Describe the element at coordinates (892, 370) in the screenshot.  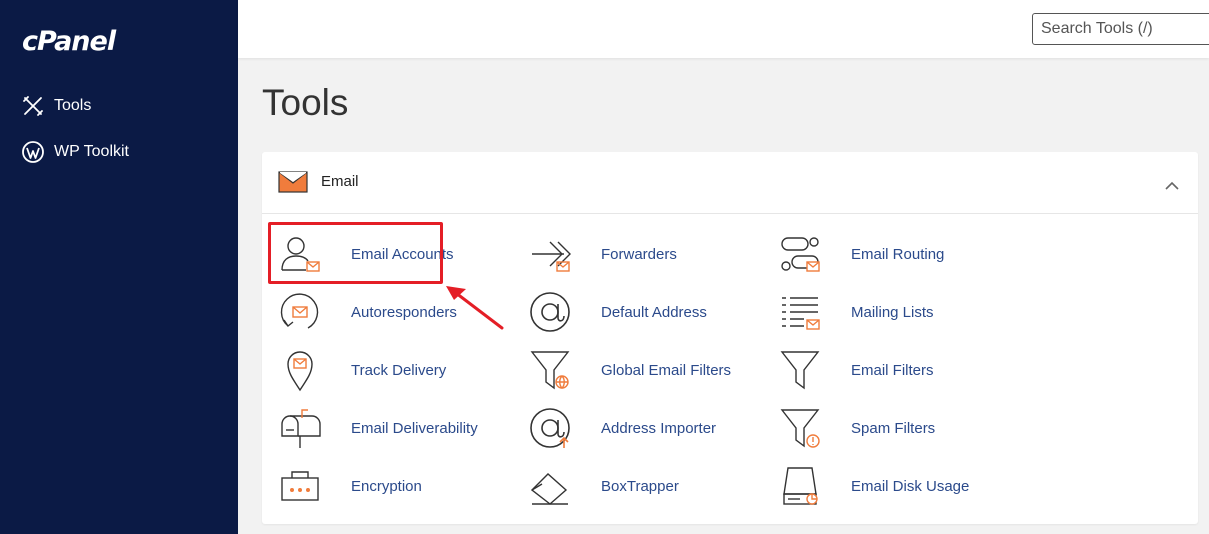
I see `tool-label: Email Filters` at that location.